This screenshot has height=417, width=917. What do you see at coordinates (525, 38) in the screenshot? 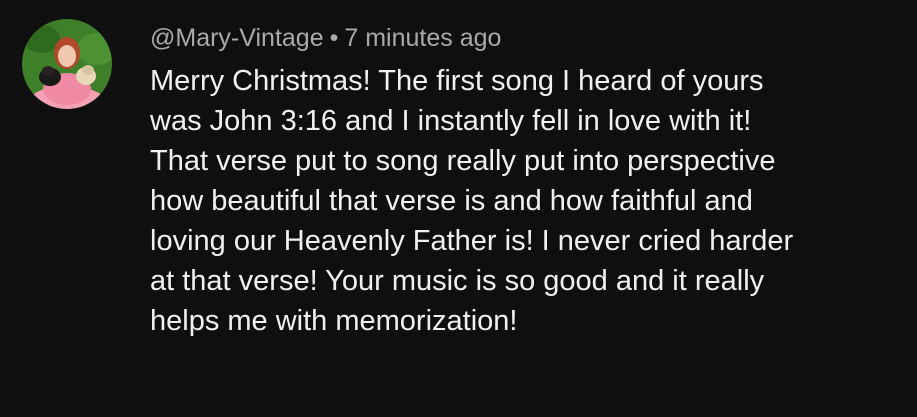
I see `comment-header: @Mary-Vintage • 7 minutes ago` at bounding box center [525, 38].